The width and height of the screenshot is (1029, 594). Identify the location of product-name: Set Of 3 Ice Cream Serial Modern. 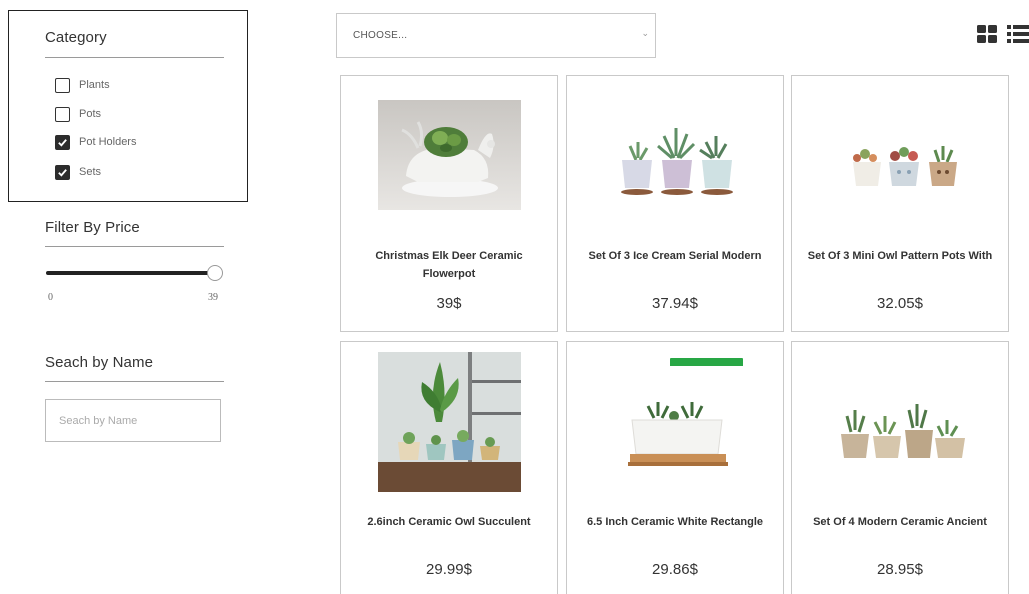
(675, 256).